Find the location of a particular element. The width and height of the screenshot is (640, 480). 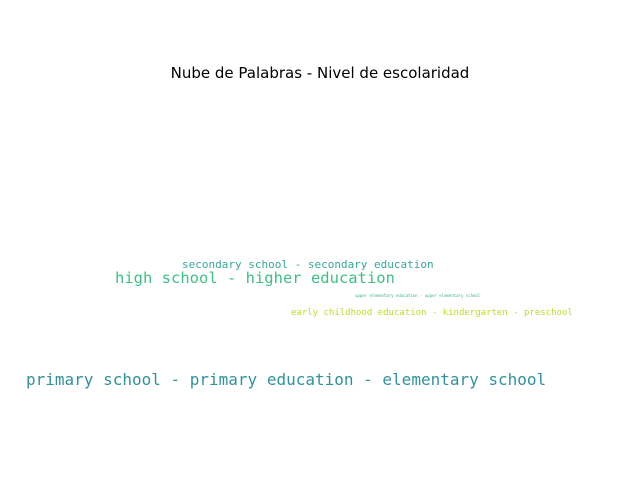

word-high-school: high school - higher education is located at coordinates (255, 278).